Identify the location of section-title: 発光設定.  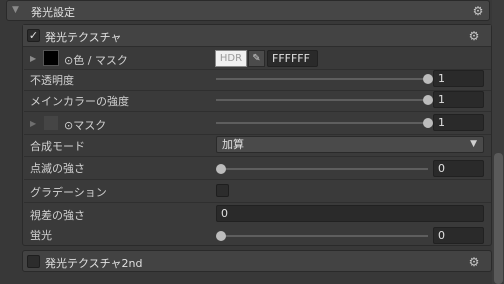
(53, 12).